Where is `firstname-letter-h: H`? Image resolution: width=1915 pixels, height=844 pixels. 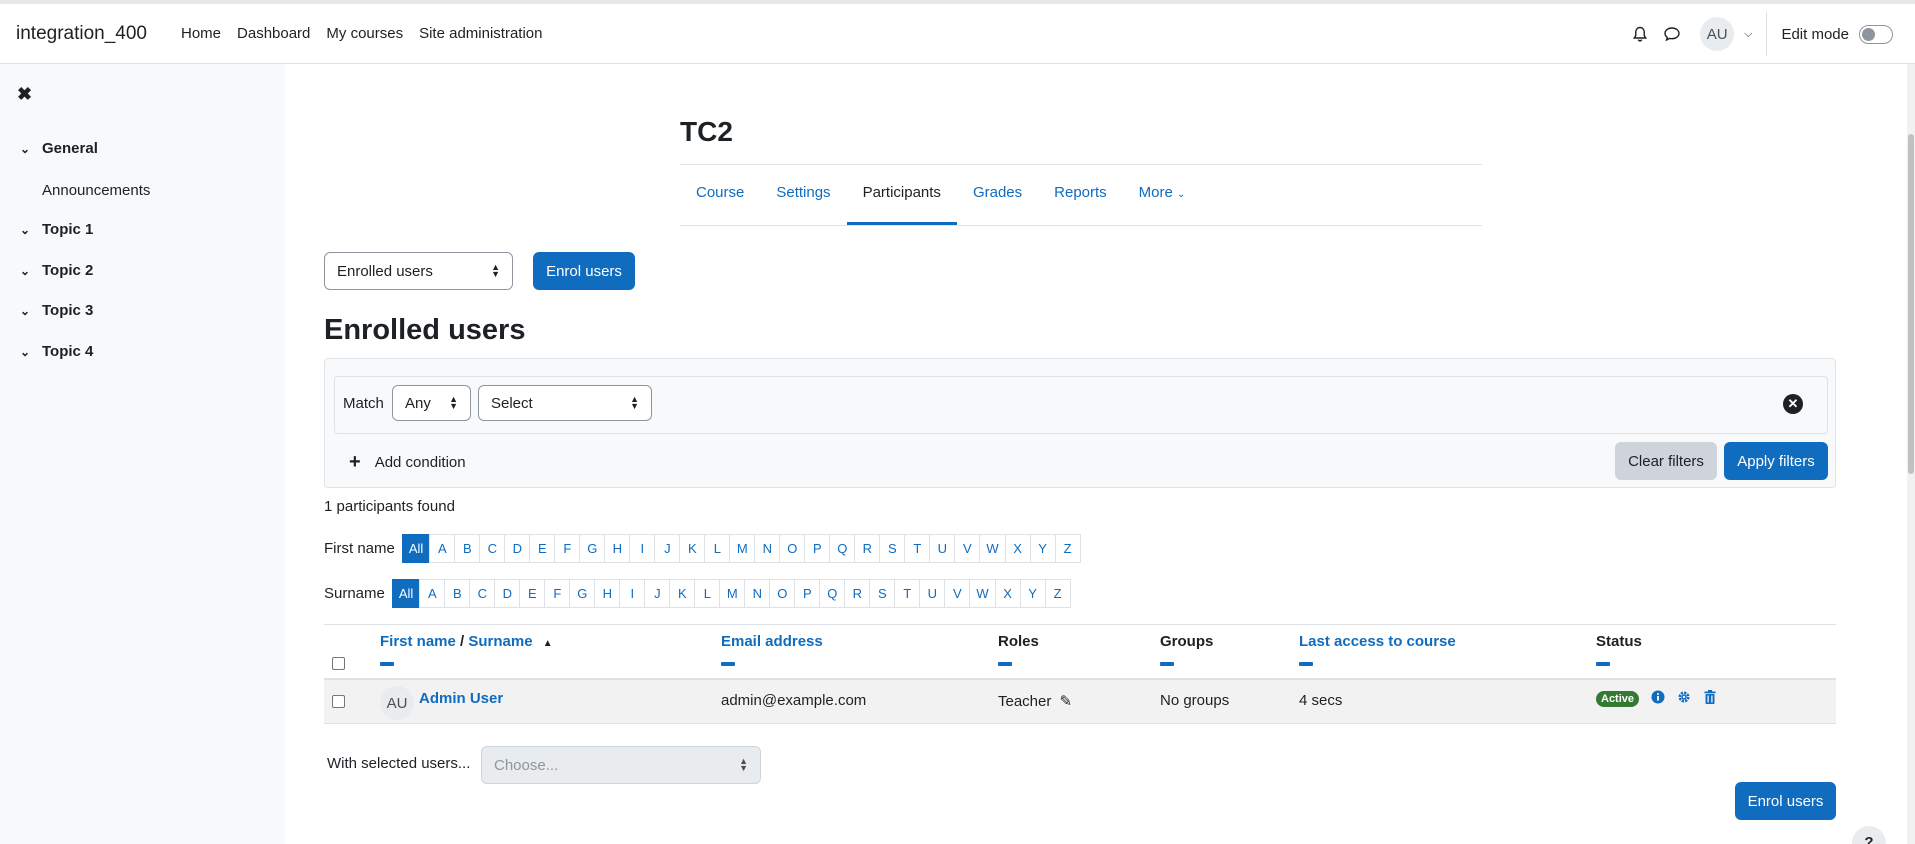
firstname-letter-h: H is located at coordinates (617, 548).